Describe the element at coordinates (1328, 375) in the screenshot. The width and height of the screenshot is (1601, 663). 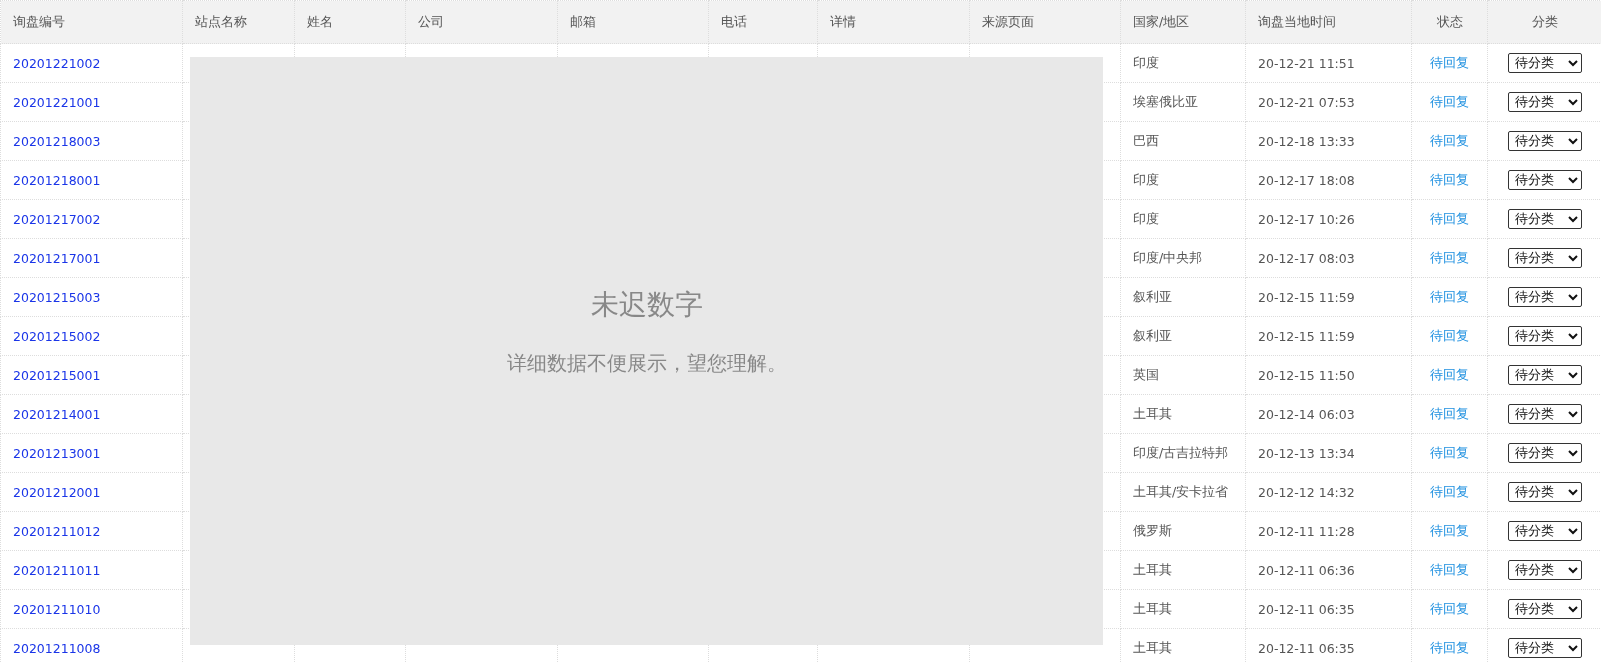
I see `table-cell: 20-12-15 11:50` at that location.